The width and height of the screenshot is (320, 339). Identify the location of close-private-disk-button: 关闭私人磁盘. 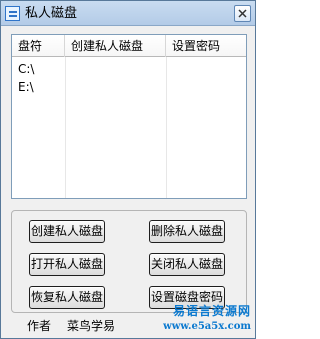
(187, 264).